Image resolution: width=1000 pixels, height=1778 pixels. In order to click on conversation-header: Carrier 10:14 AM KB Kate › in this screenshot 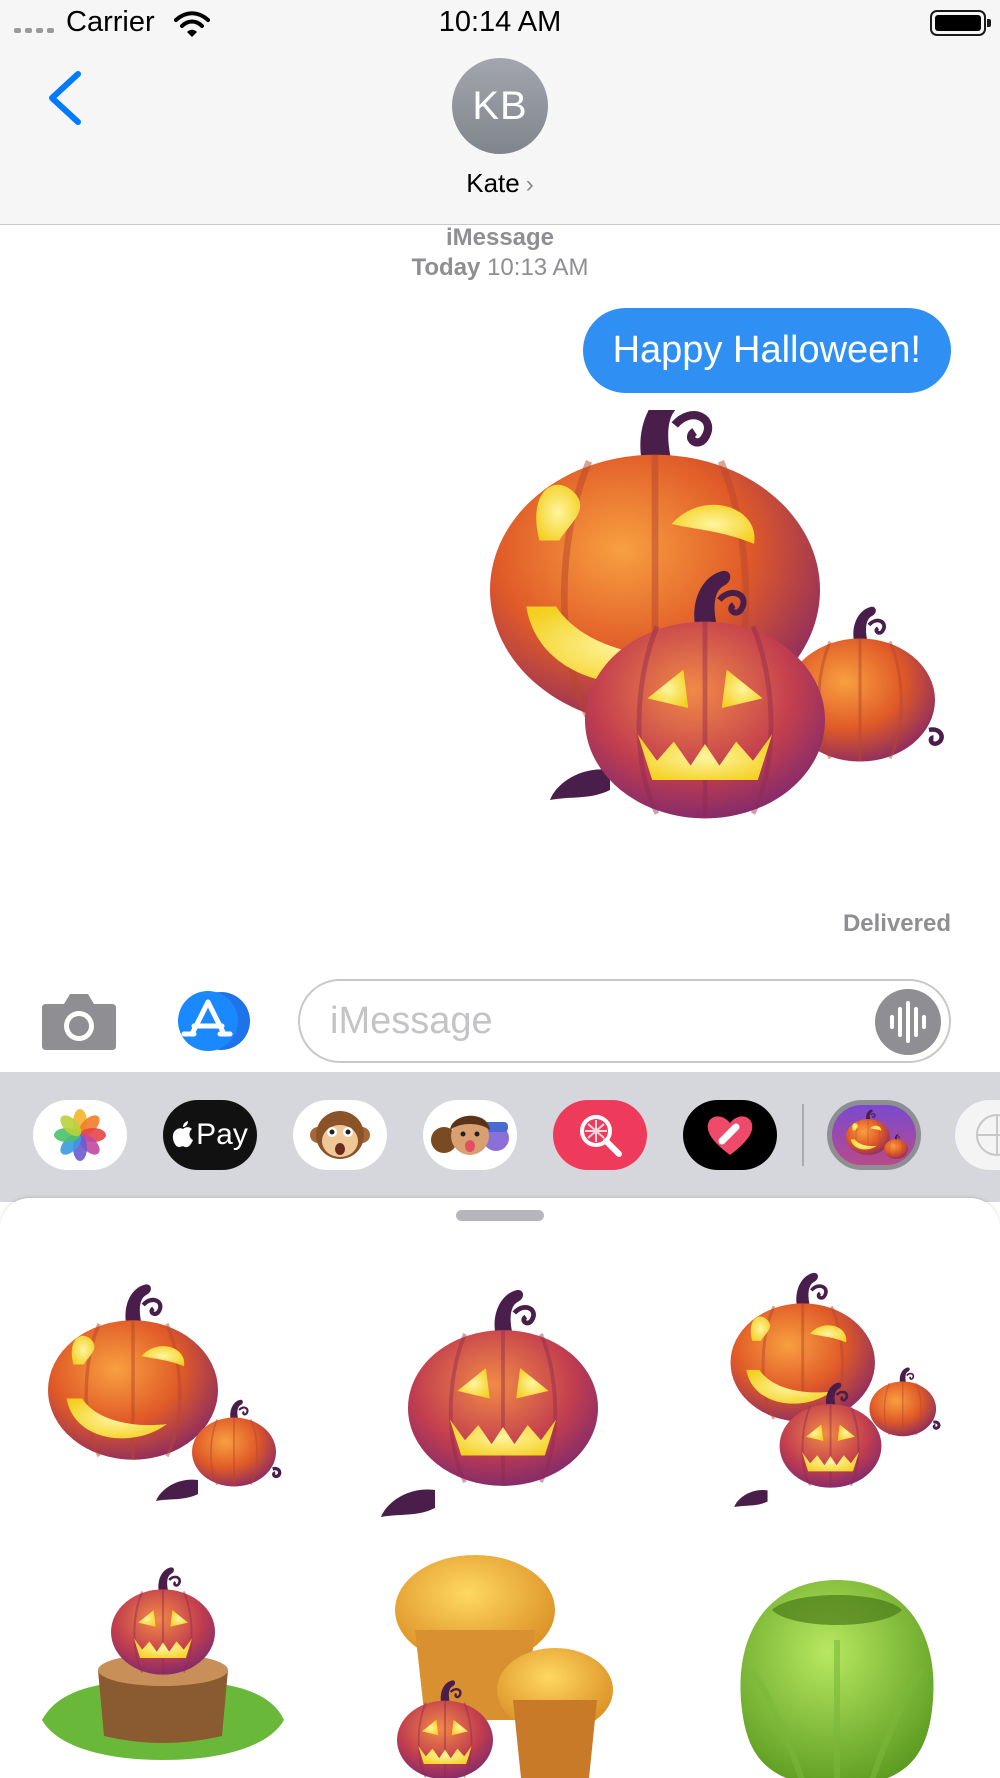, I will do `click(500, 112)`.